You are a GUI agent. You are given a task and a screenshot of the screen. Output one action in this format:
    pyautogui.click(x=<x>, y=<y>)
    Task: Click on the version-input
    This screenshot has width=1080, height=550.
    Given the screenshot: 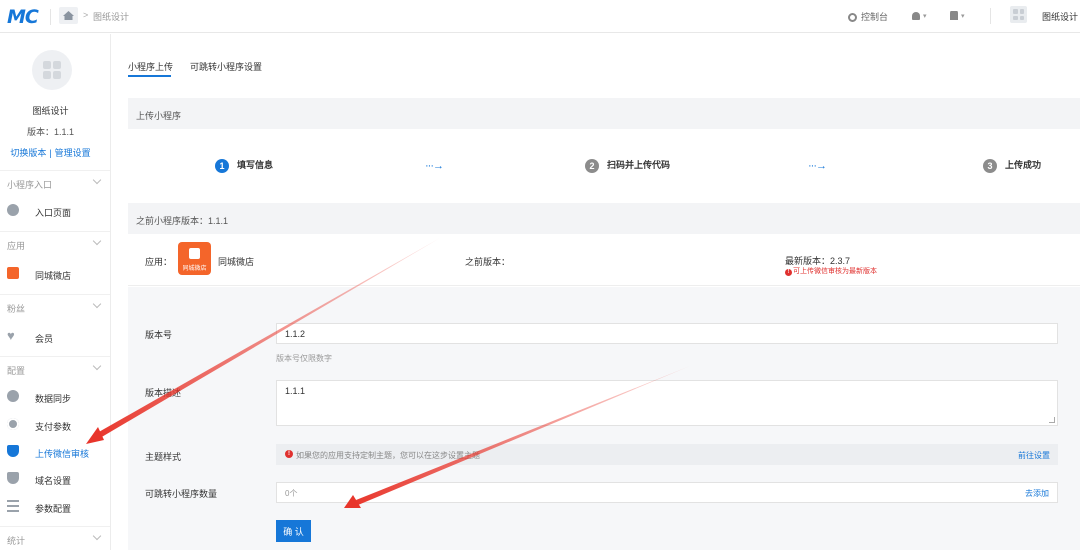 What is the action you would take?
    pyautogui.click(x=667, y=333)
    